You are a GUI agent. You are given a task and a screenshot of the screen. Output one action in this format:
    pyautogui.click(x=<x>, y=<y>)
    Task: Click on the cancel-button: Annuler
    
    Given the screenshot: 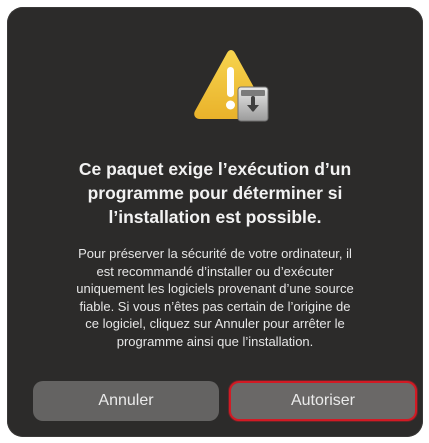 What is the action you would take?
    pyautogui.click(x=126, y=401)
    